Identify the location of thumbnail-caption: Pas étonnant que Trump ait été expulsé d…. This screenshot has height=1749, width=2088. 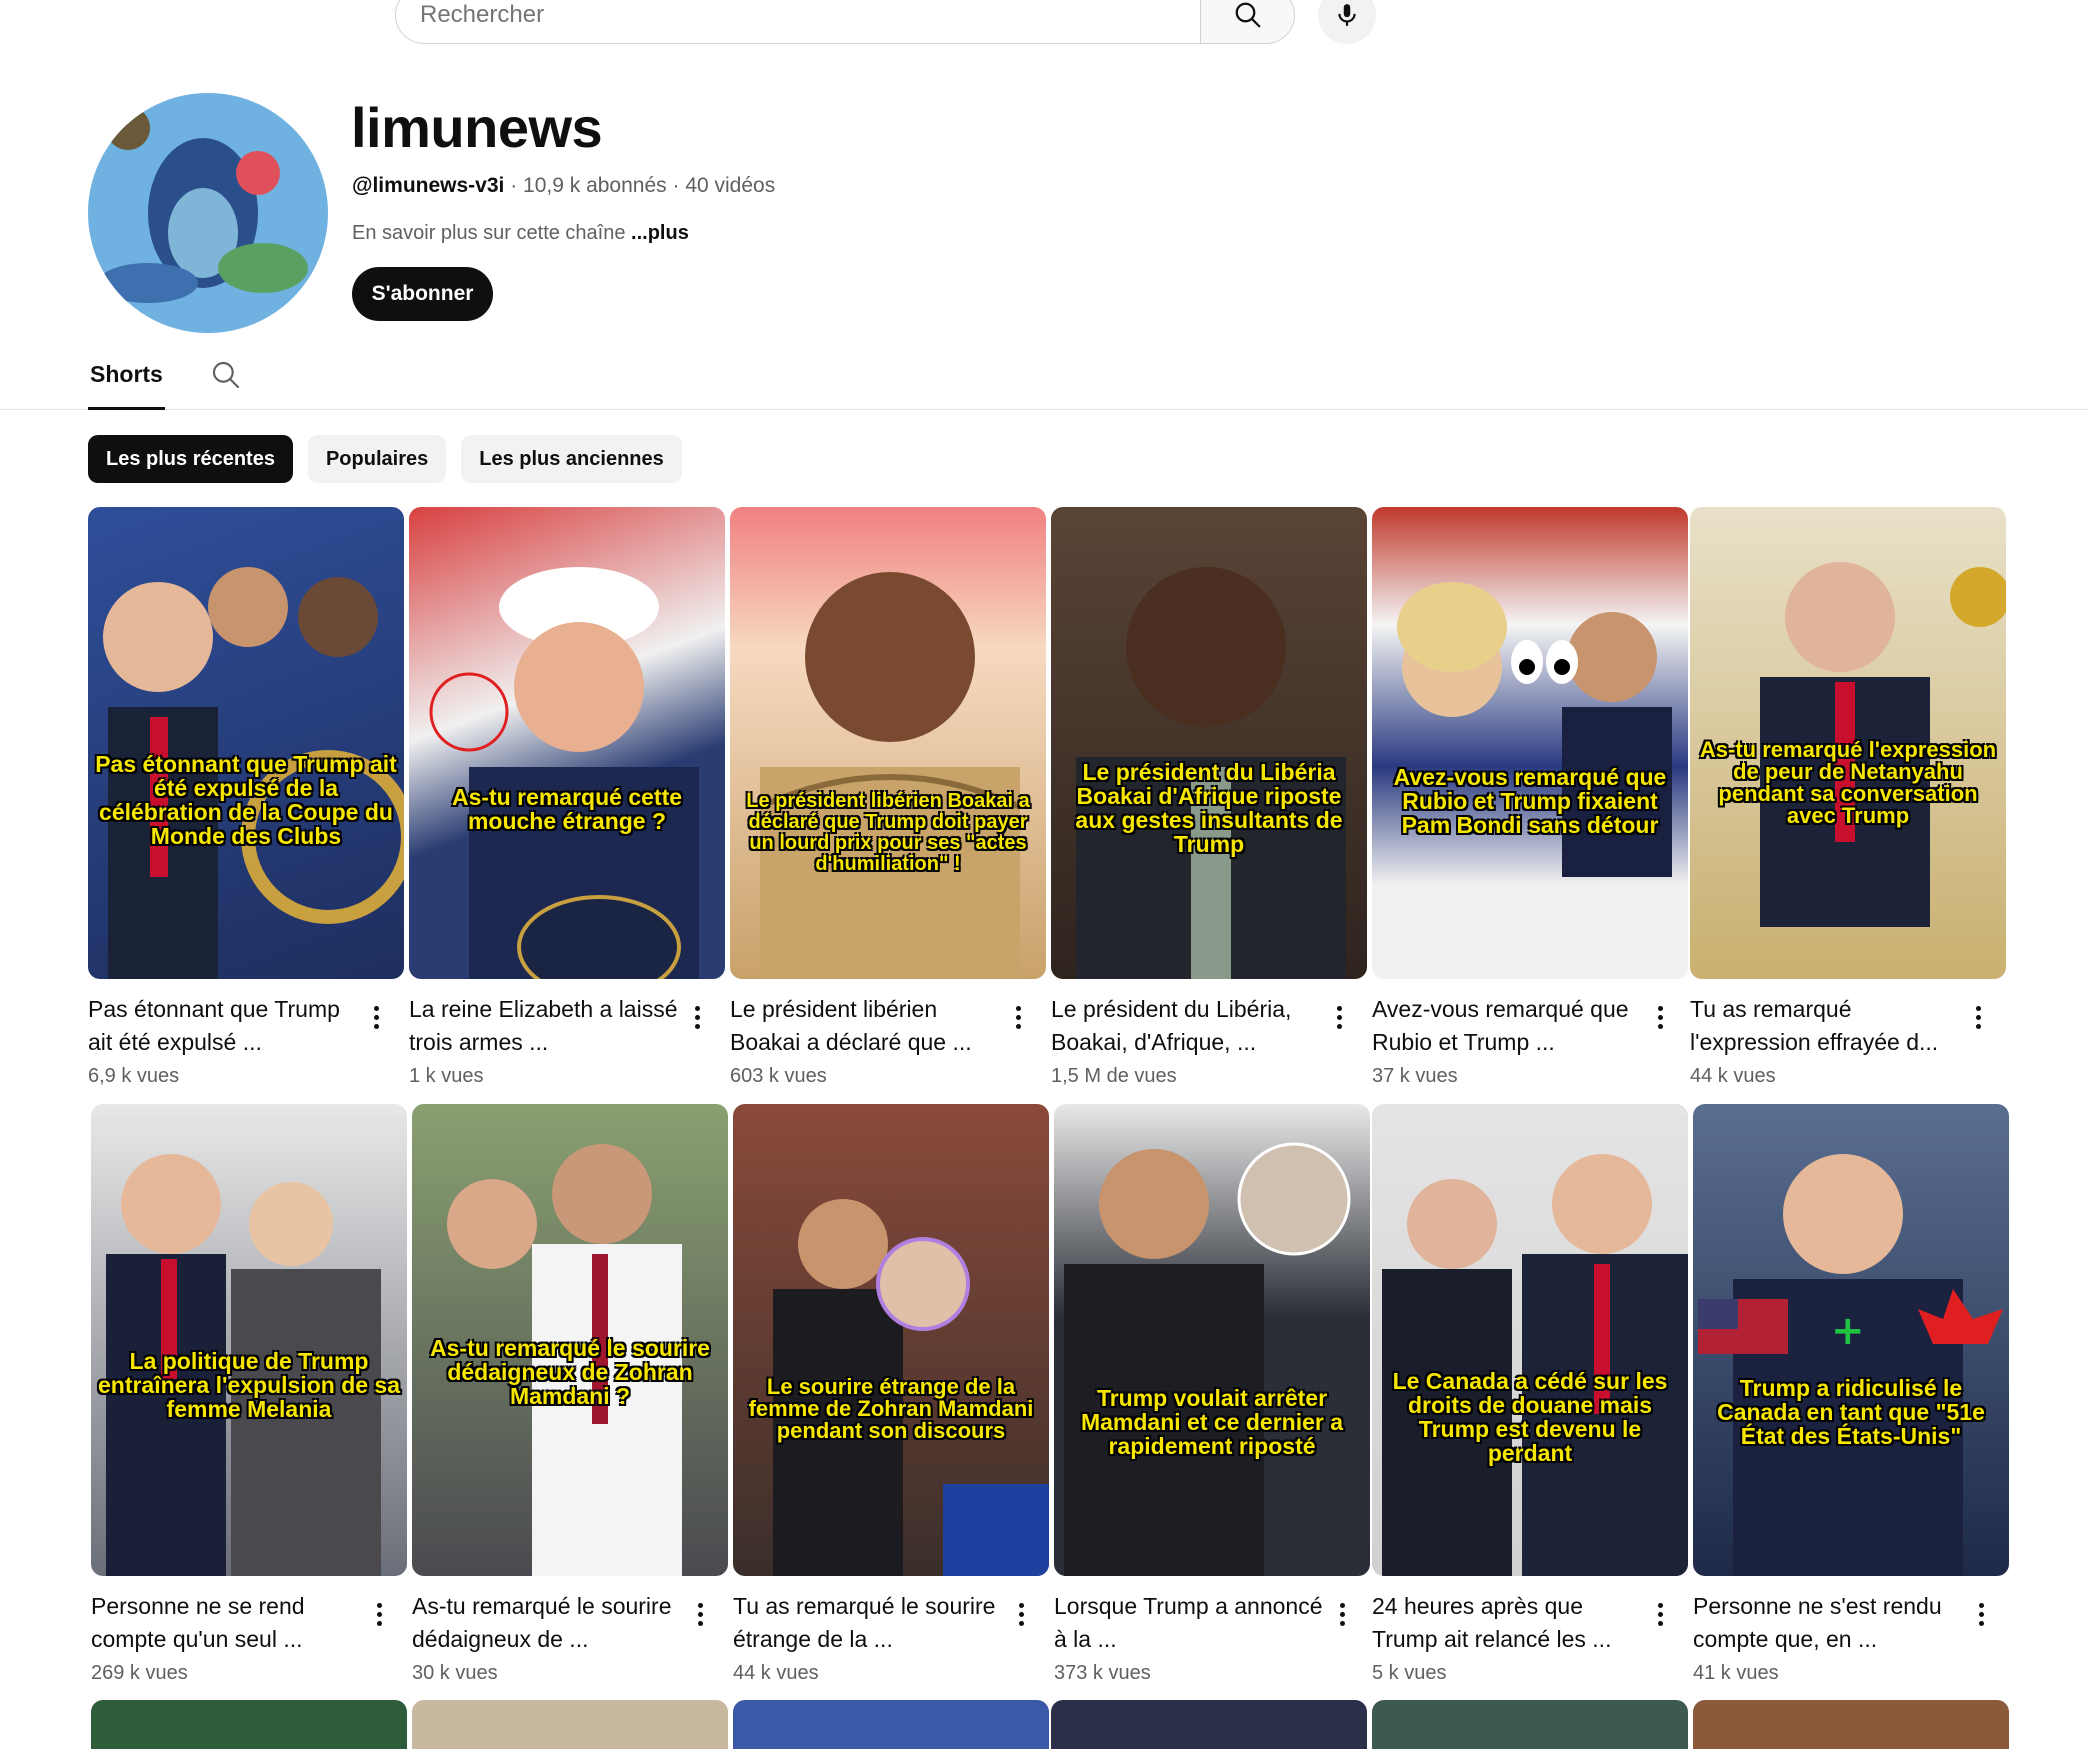
(246, 800).